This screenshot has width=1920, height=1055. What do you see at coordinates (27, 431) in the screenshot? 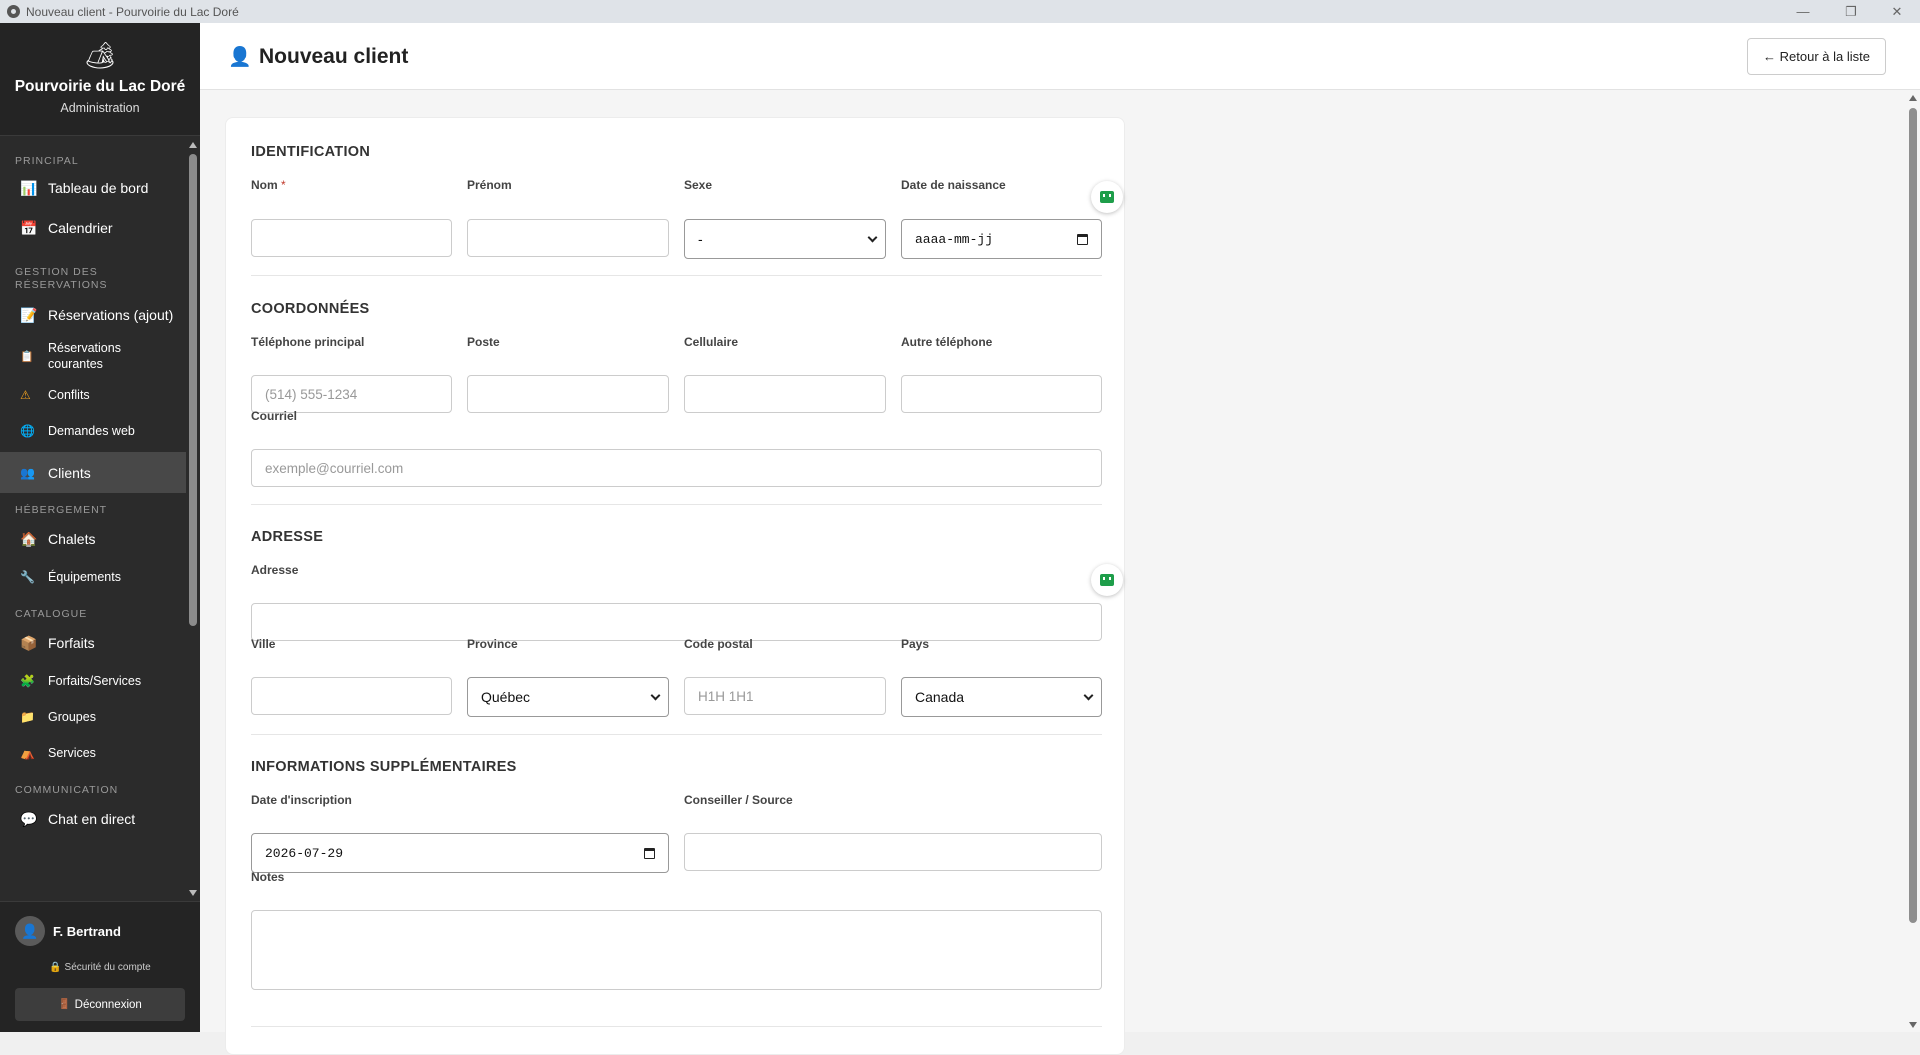
I see `globe-icon: 🌐` at bounding box center [27, 431].